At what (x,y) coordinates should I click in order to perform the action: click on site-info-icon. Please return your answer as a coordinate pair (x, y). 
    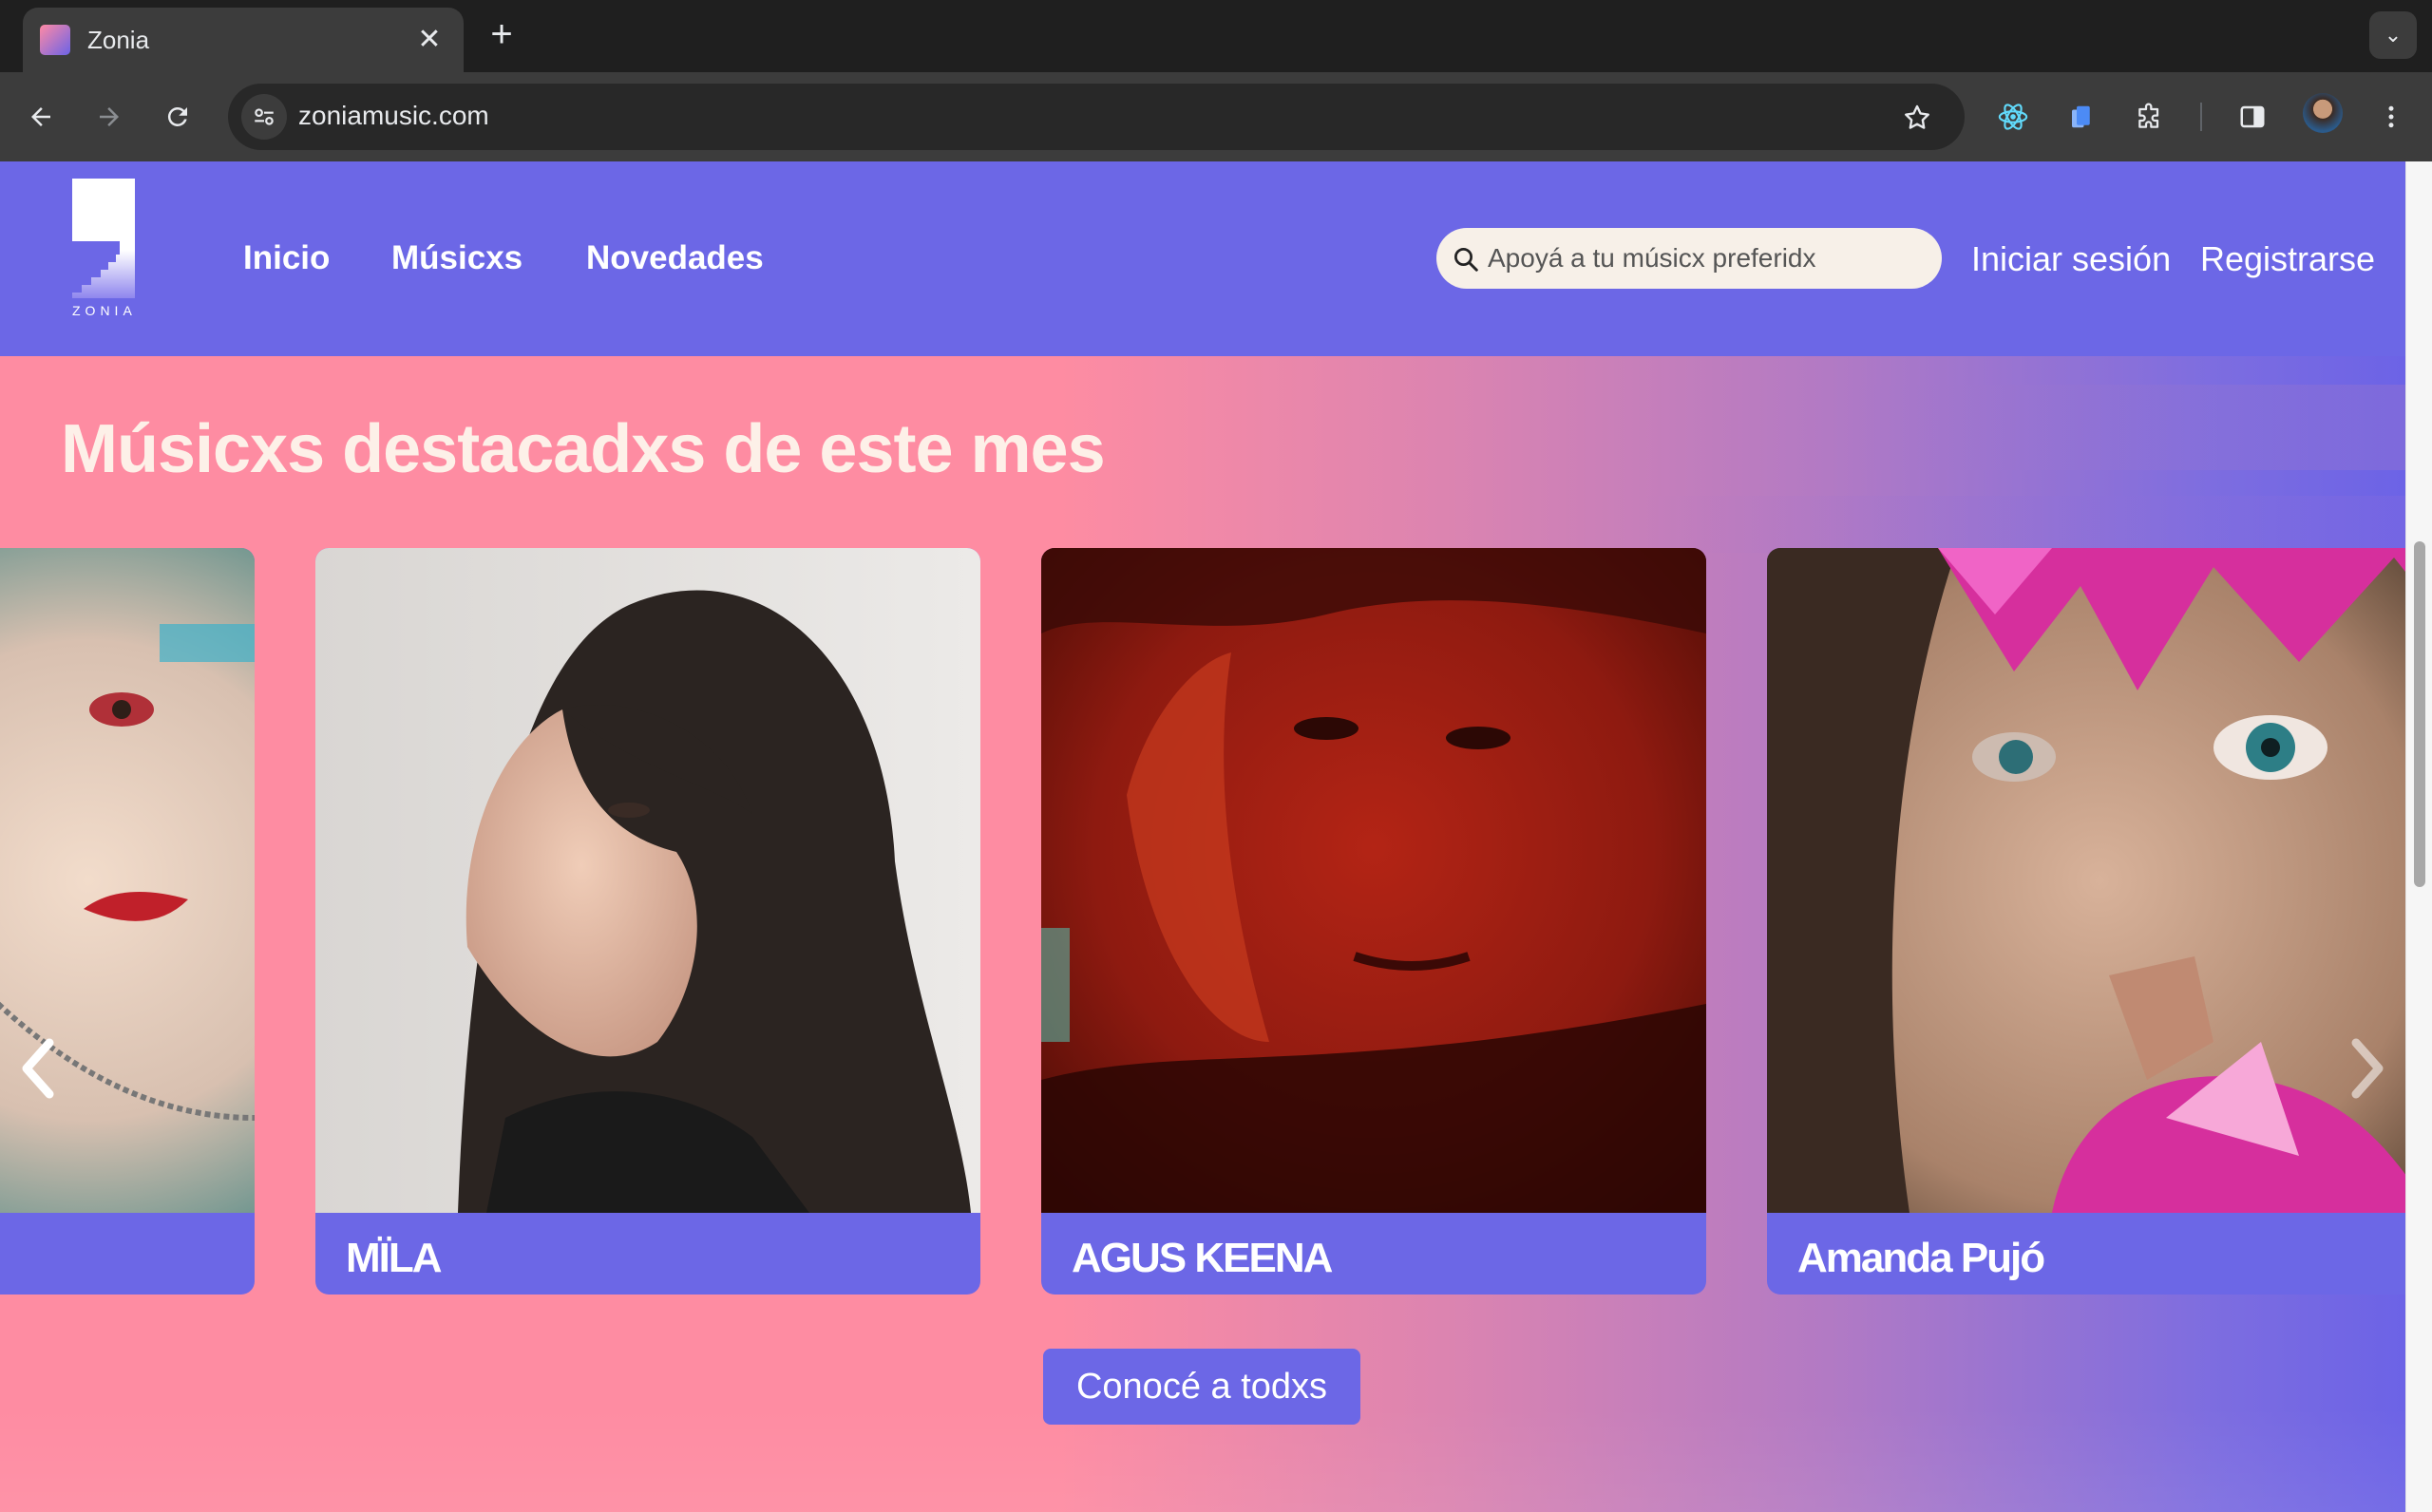
    Looking at the image, I should click on (264, 117).